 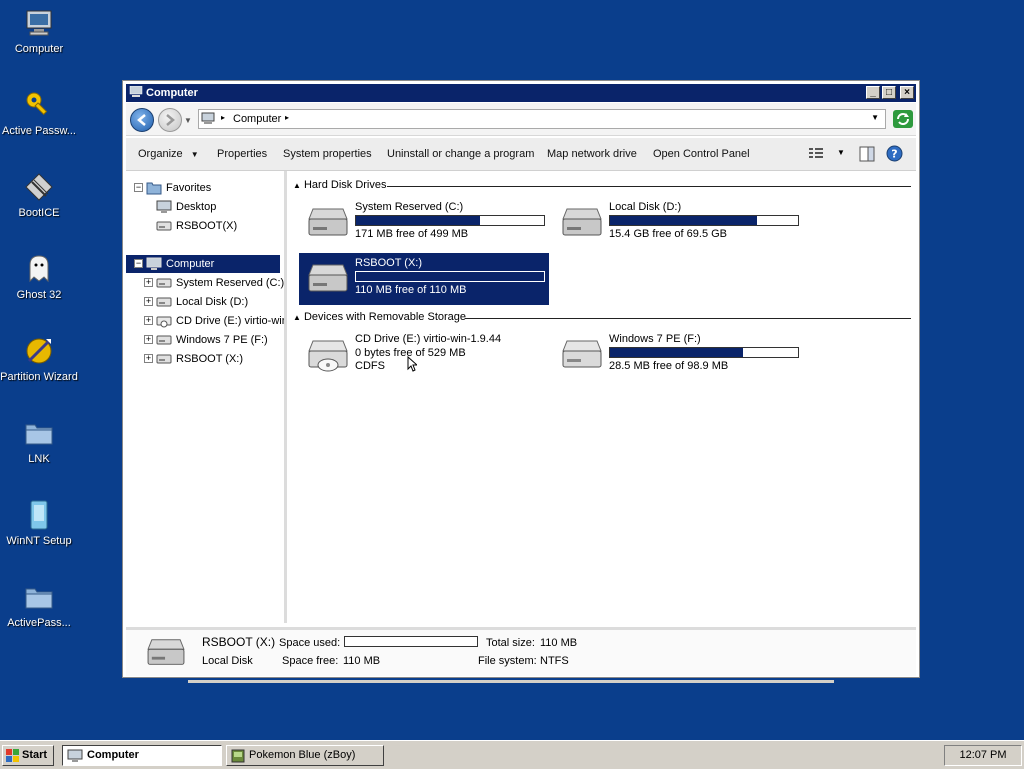 I want to click on tree-item-rsboot-favorite: RSBOOT(X), so click(x=203, y=226).